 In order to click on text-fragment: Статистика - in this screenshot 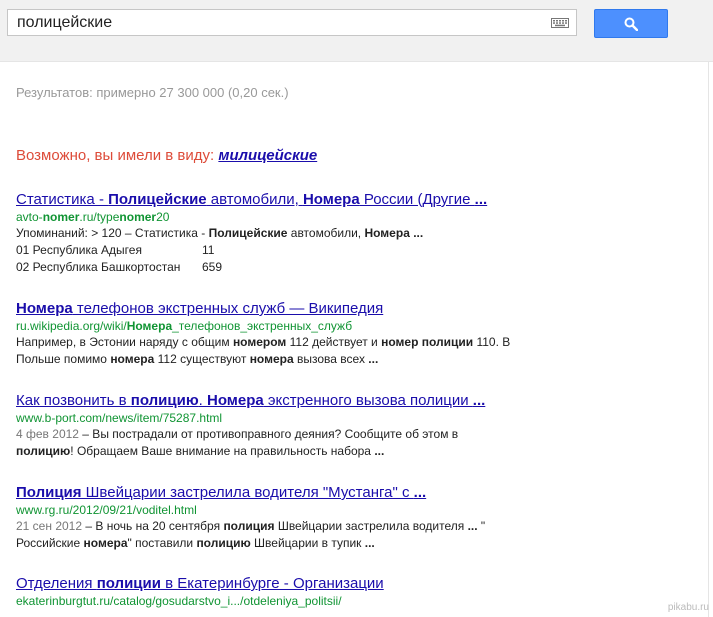, I will do `click(62, 199)`.